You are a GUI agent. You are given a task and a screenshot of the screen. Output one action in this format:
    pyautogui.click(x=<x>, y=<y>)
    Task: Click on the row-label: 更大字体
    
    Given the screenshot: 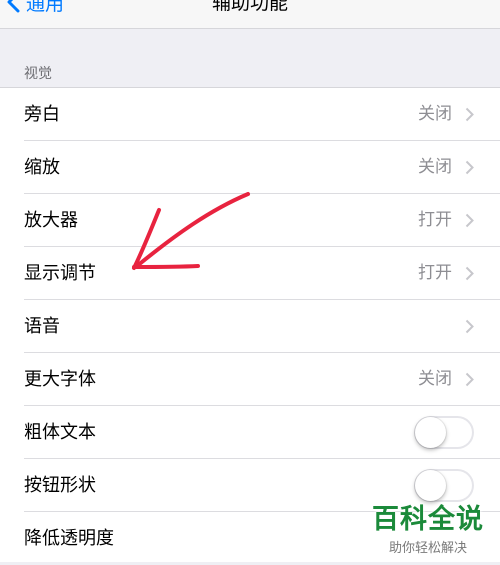 What is the action you would take?
    pyautogui.click(x=60, y=379)
    